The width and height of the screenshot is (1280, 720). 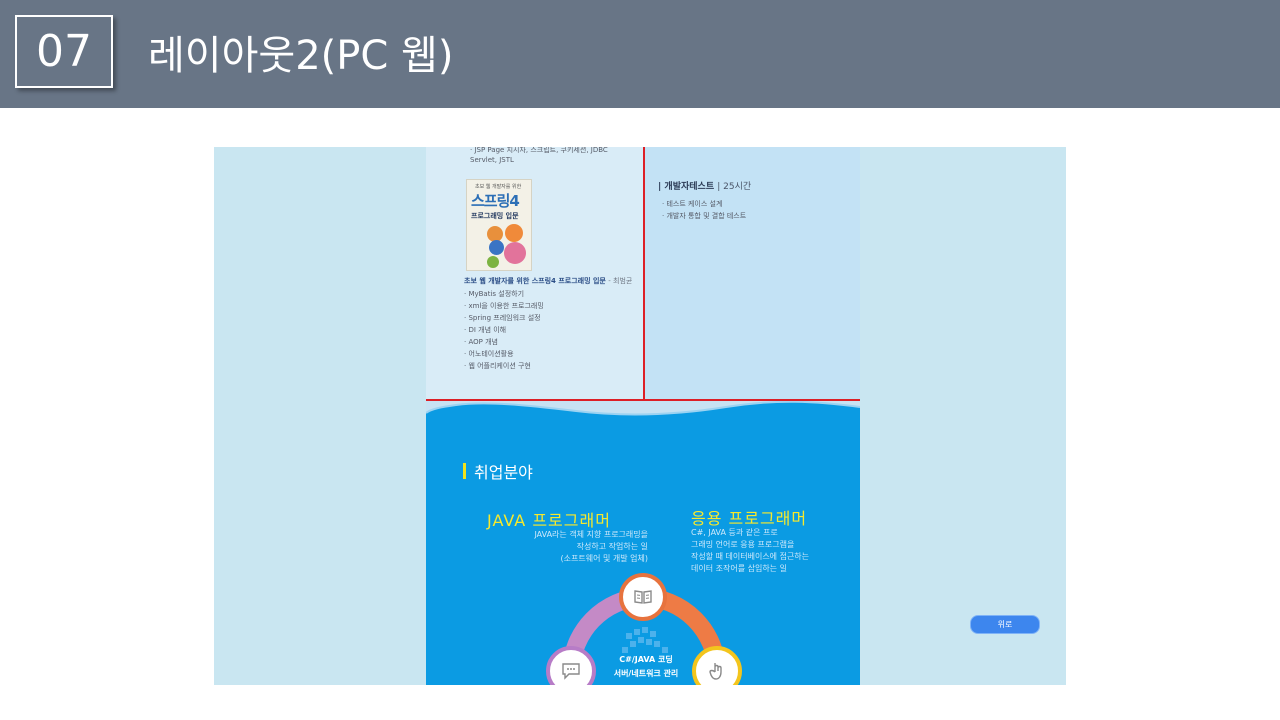 I want to click on book-cover-small-text: 초보 웹 개발자를 위한, so click(x=498, y=187).